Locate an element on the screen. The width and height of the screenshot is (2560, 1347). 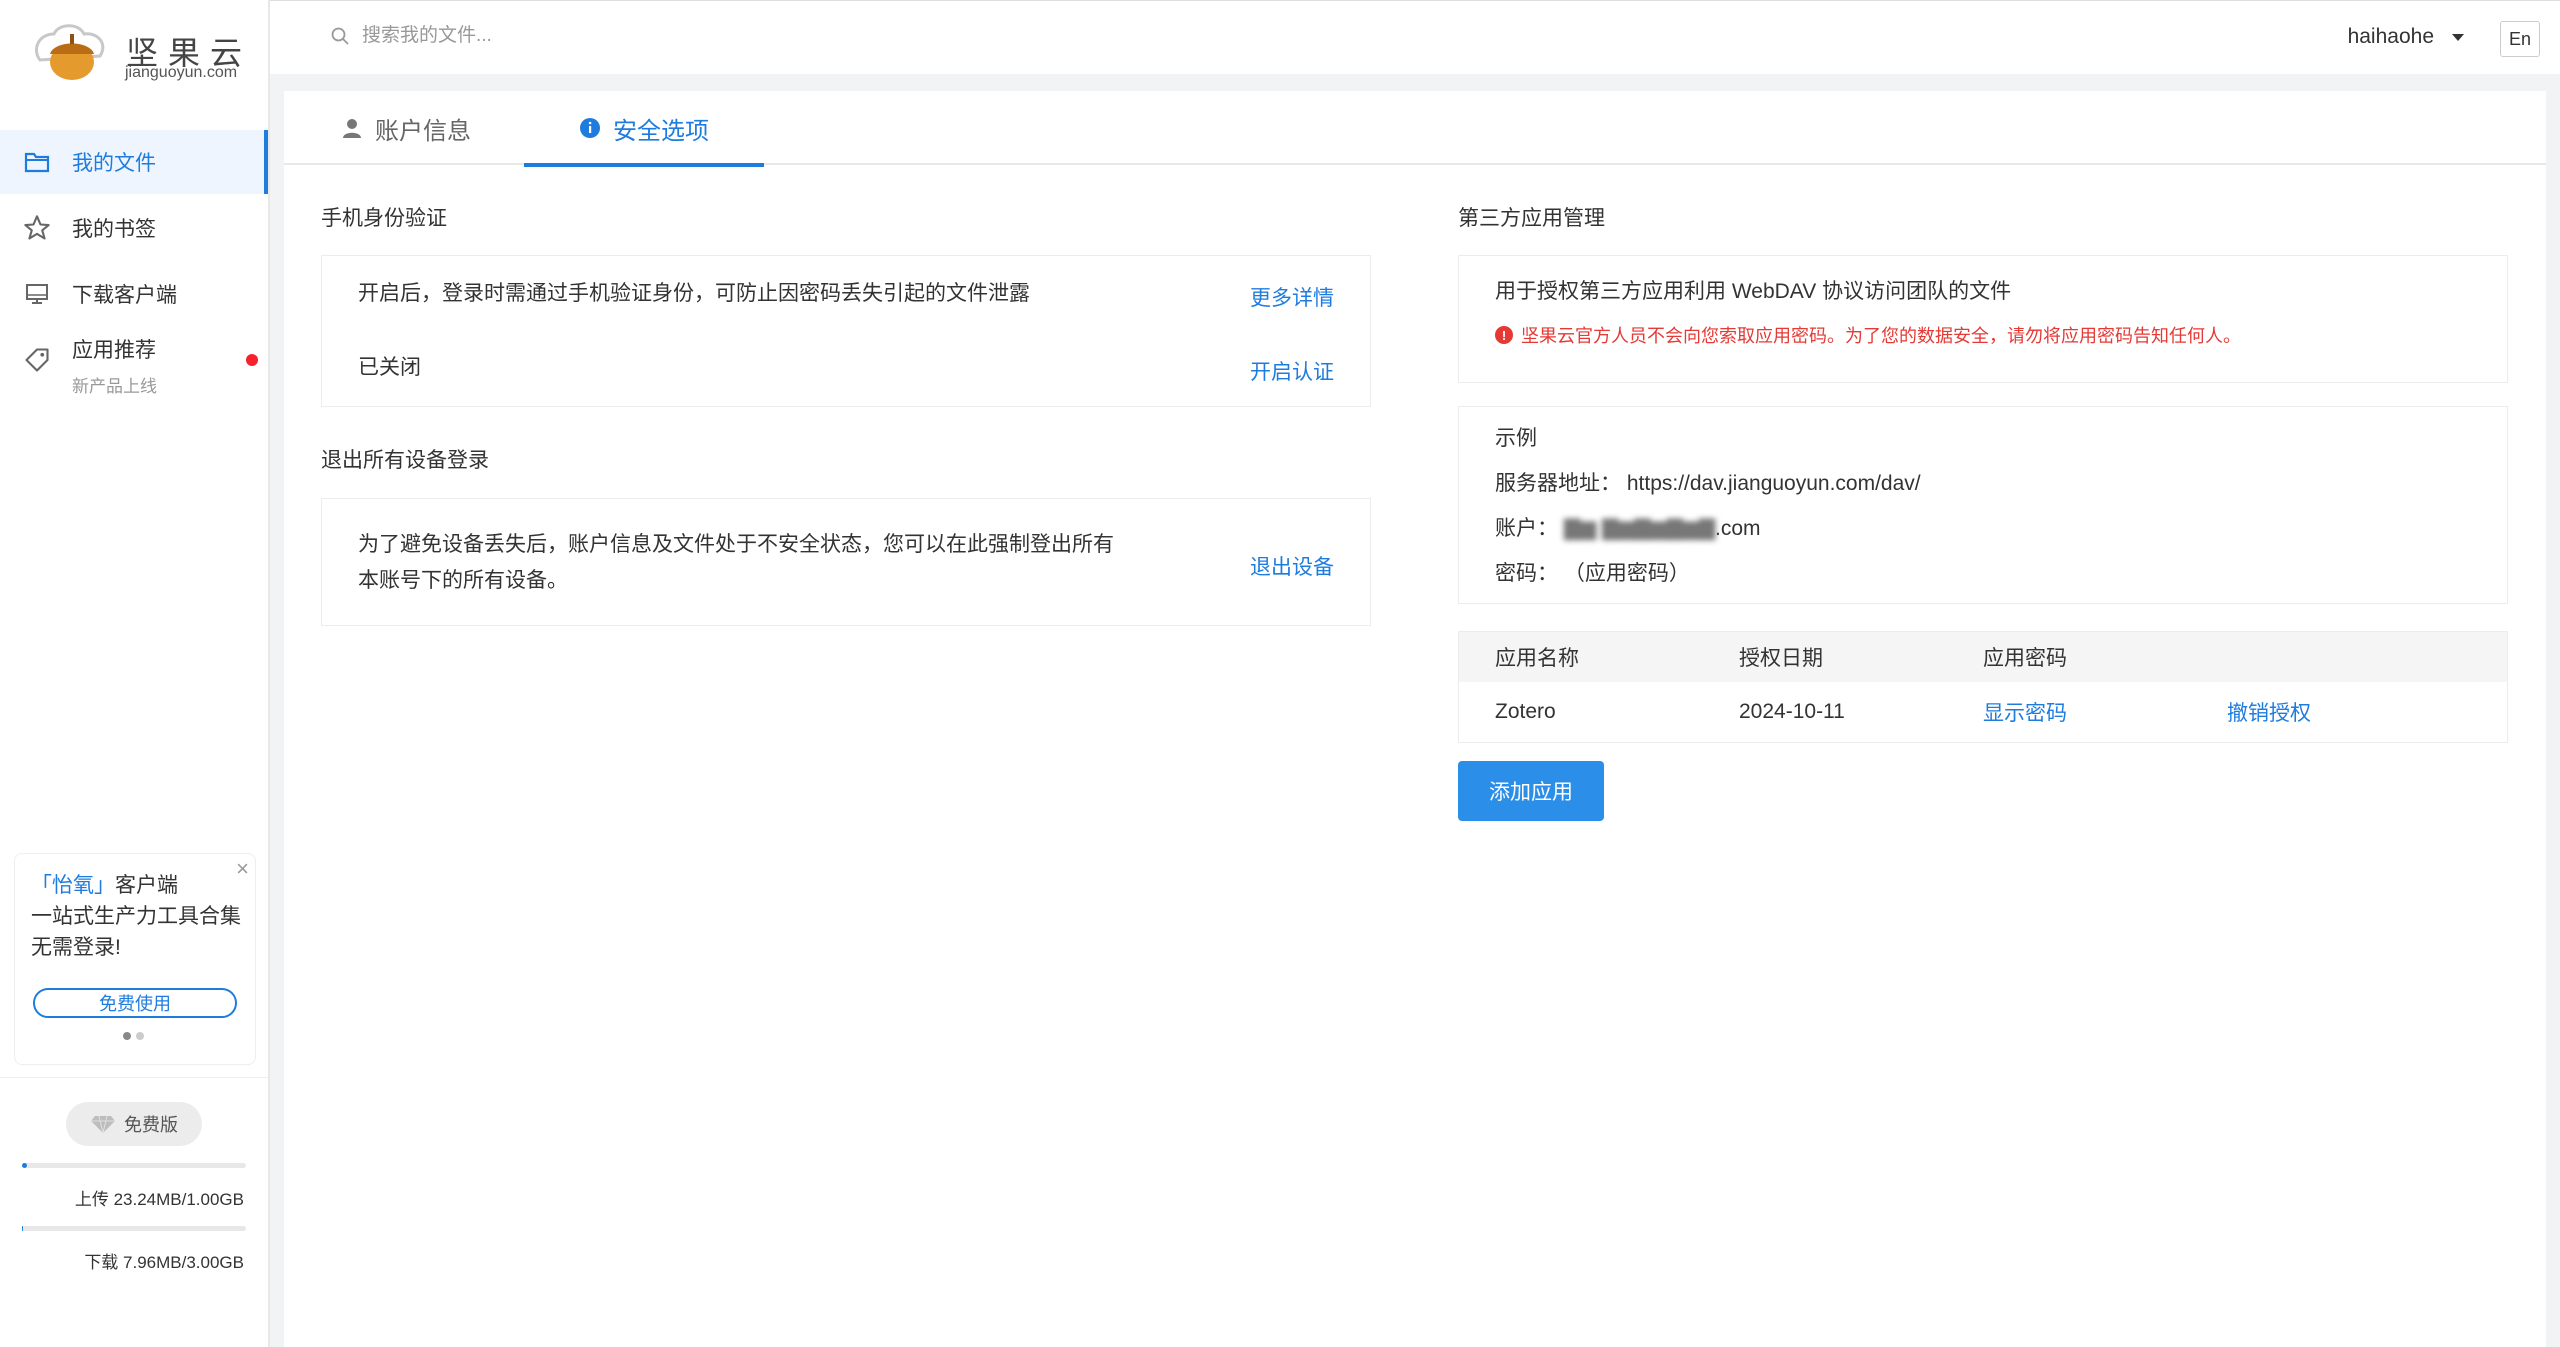
server-address-row: 服务器地址： https://dav.jianguoyun.com/dav/ is located at coordinates (1708, 484).